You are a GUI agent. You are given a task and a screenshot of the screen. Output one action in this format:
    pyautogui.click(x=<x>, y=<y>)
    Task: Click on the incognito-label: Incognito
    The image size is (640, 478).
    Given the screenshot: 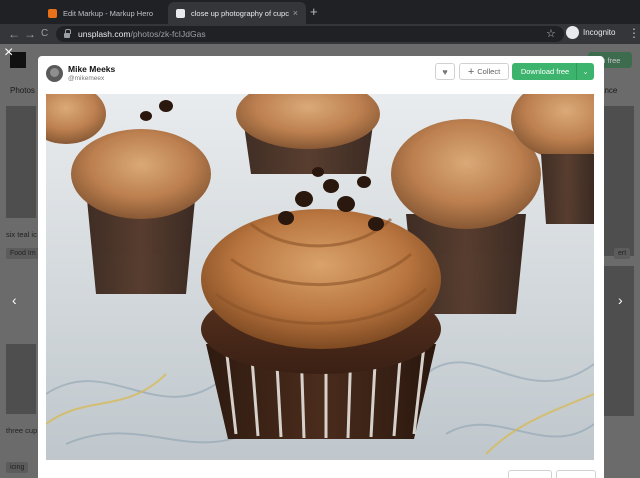 What is the action you would take?
    pyautogui.click(x=599, y=32)
    